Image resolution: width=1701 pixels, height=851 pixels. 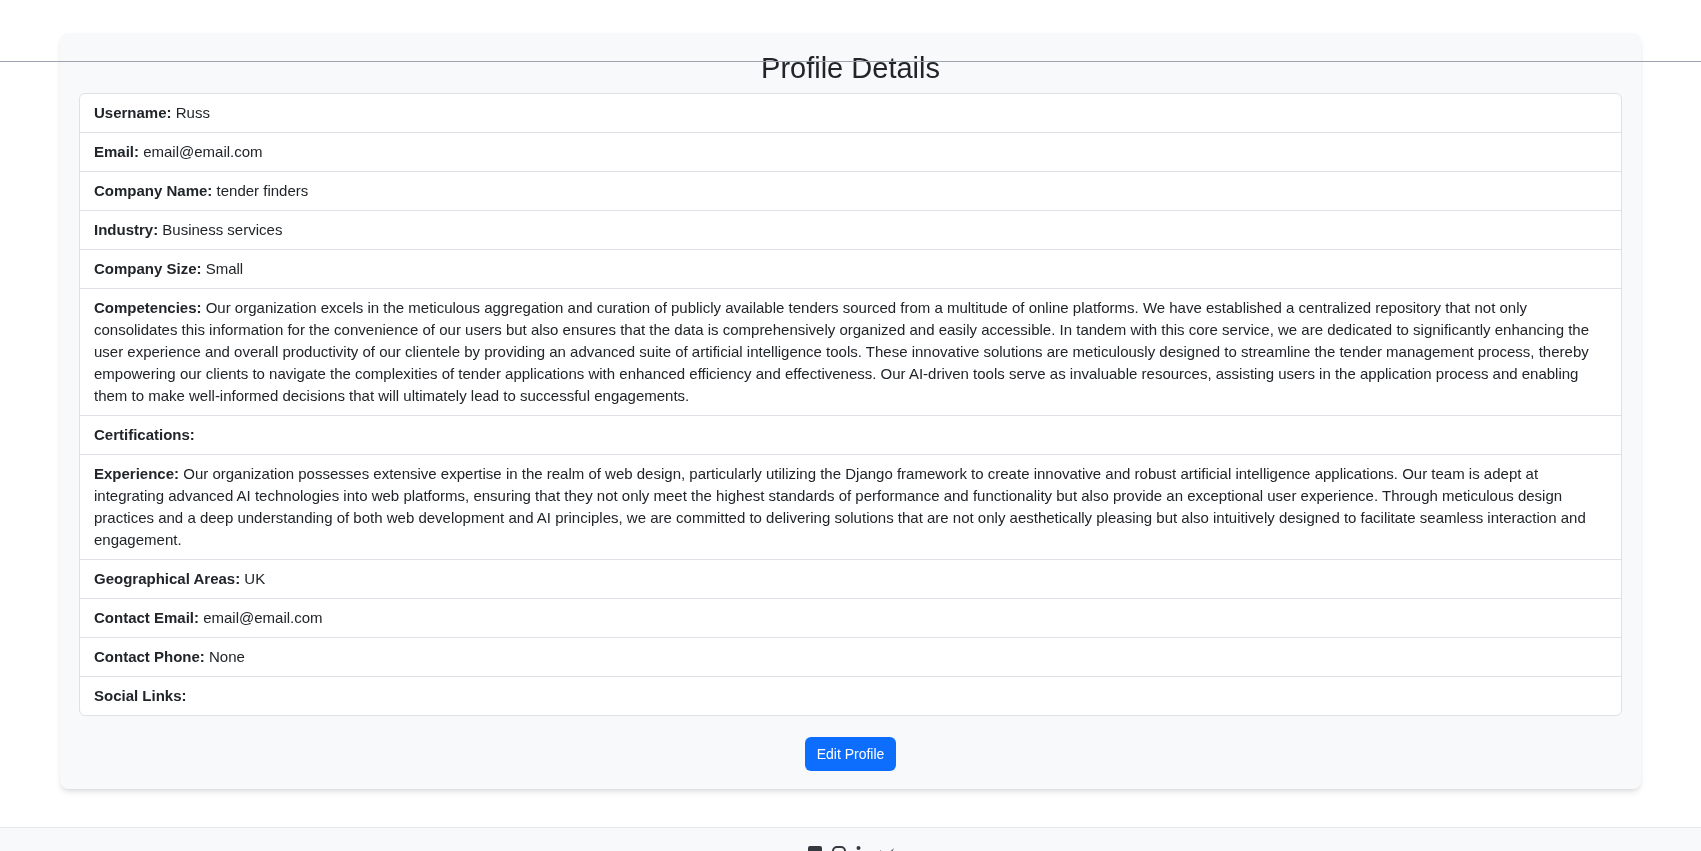 I want to click on page-title: Profile Details, so click(x=850, y=68).